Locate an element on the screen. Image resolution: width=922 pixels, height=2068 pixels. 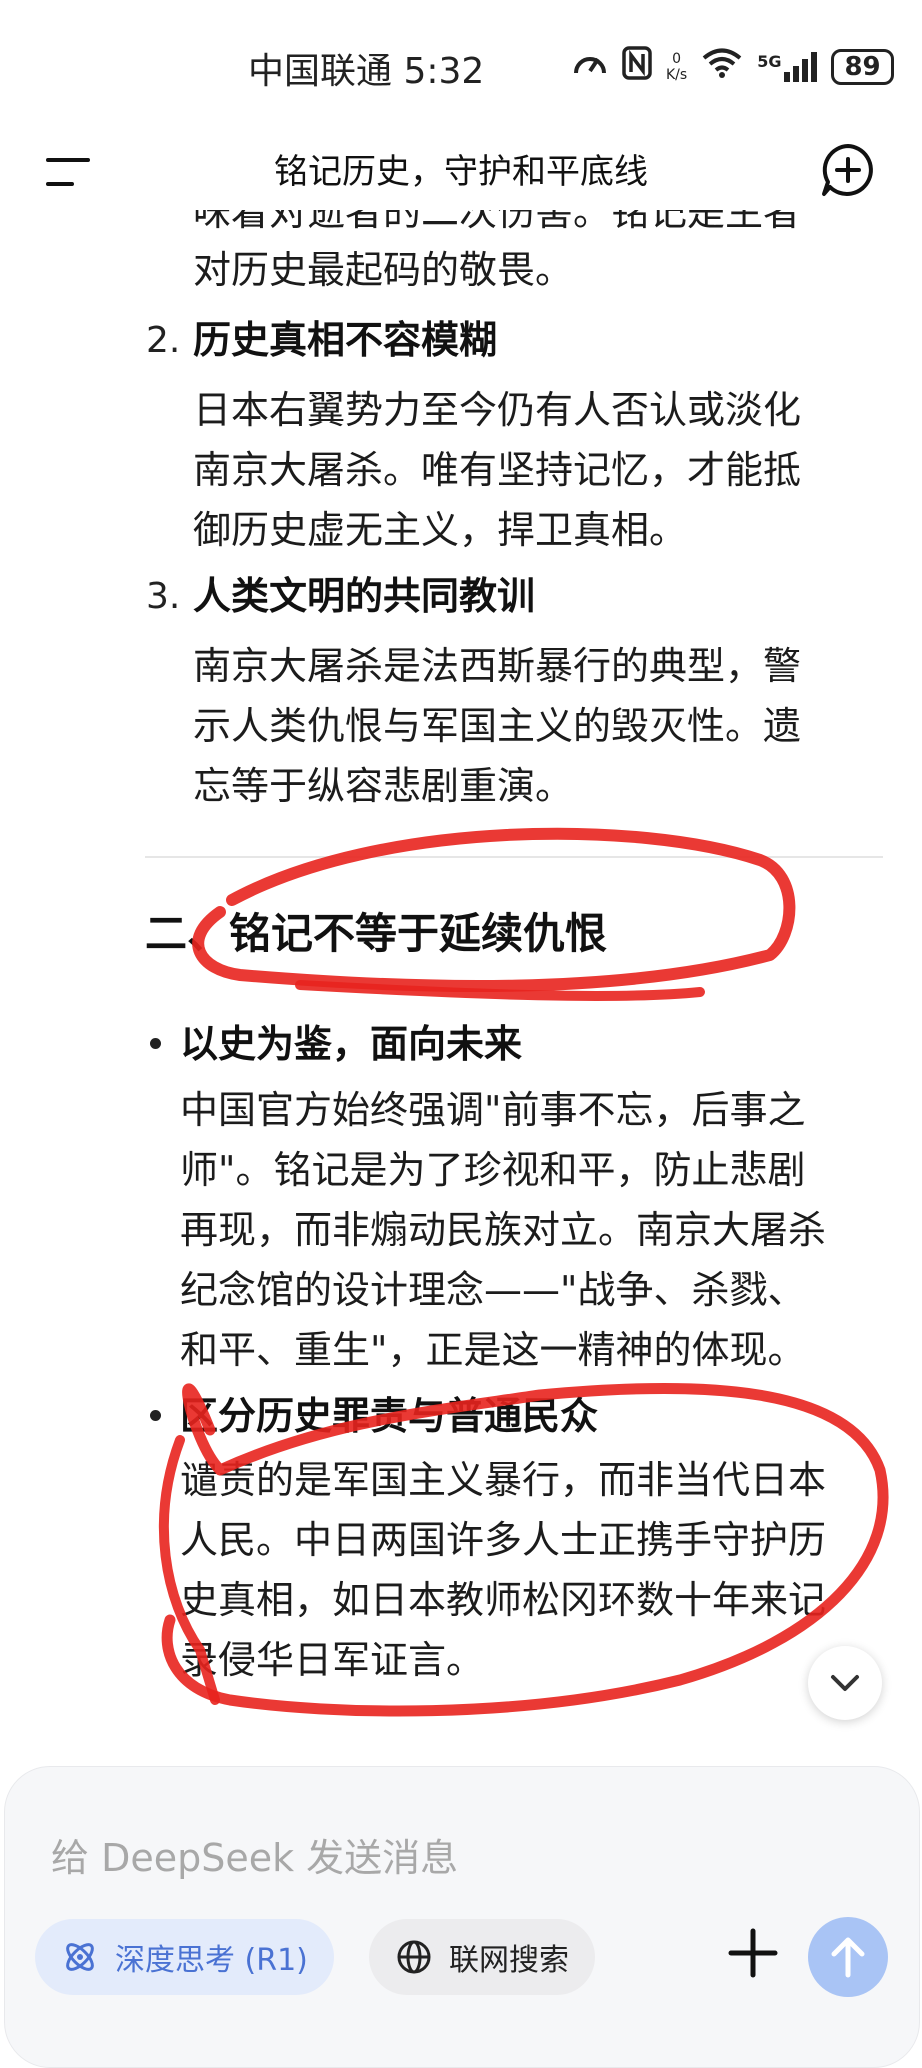
chevron-down-icon is located at coordinates (845, 1683).